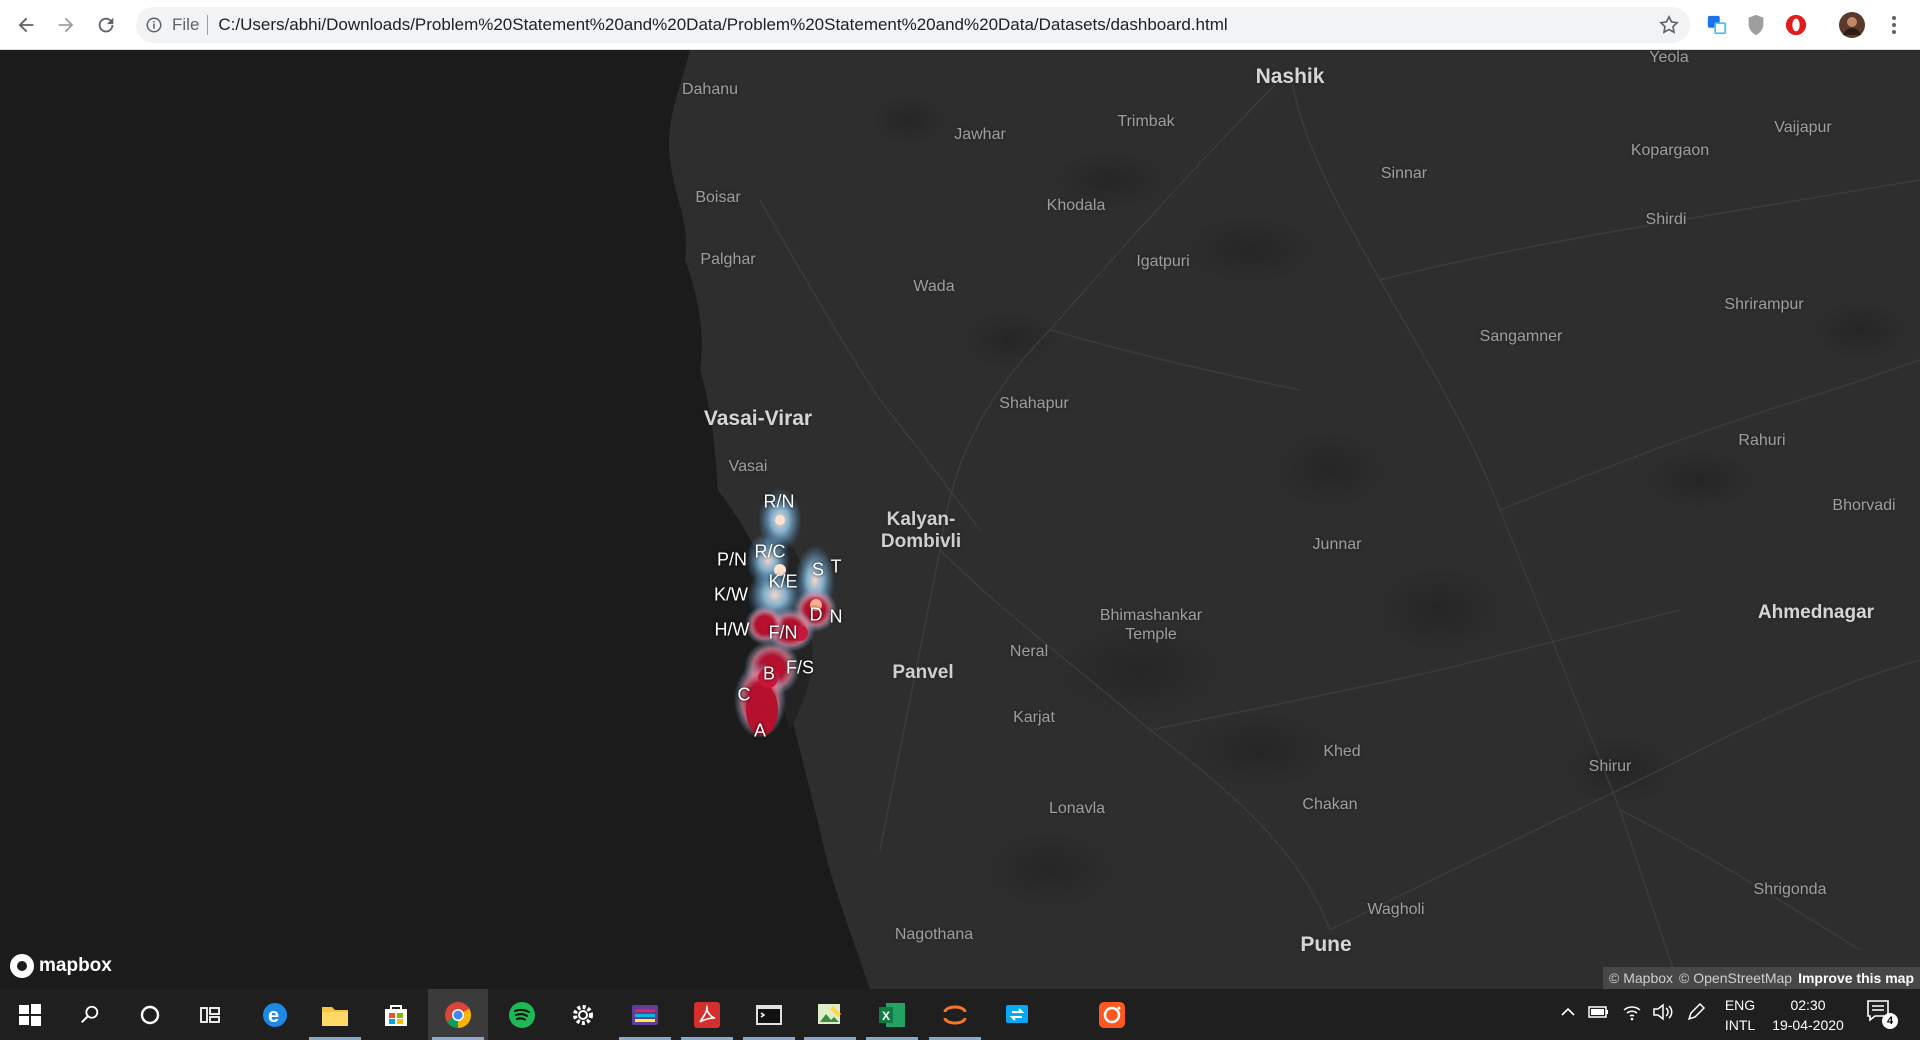 This screenshot has height=1040, width=1920. I want to click on translate-extension-icon, so click(1717, 25).